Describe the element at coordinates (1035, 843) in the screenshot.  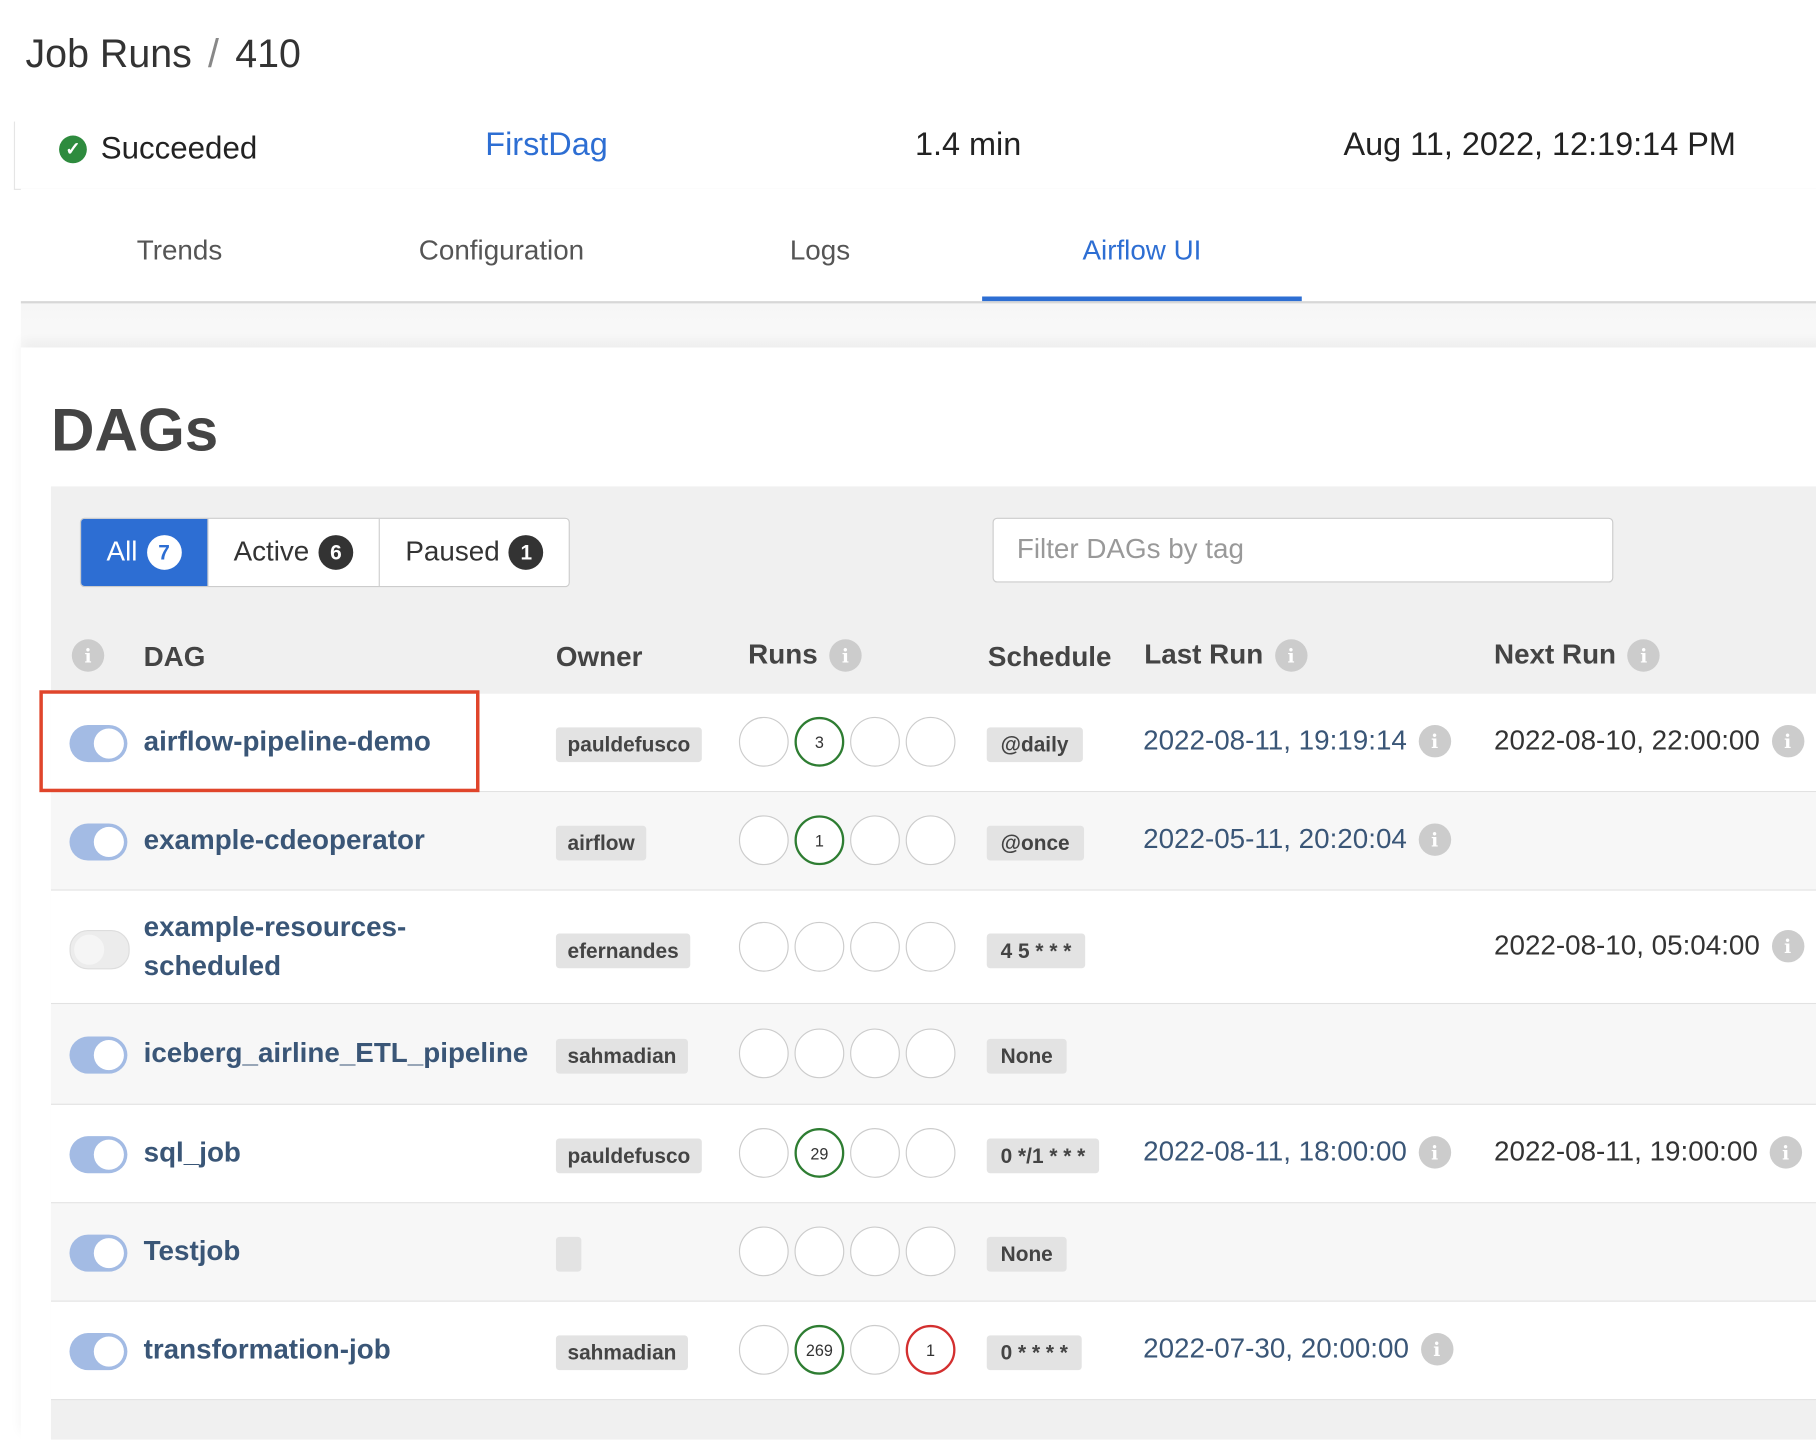
I see `schedule-badge: @once` at that location.